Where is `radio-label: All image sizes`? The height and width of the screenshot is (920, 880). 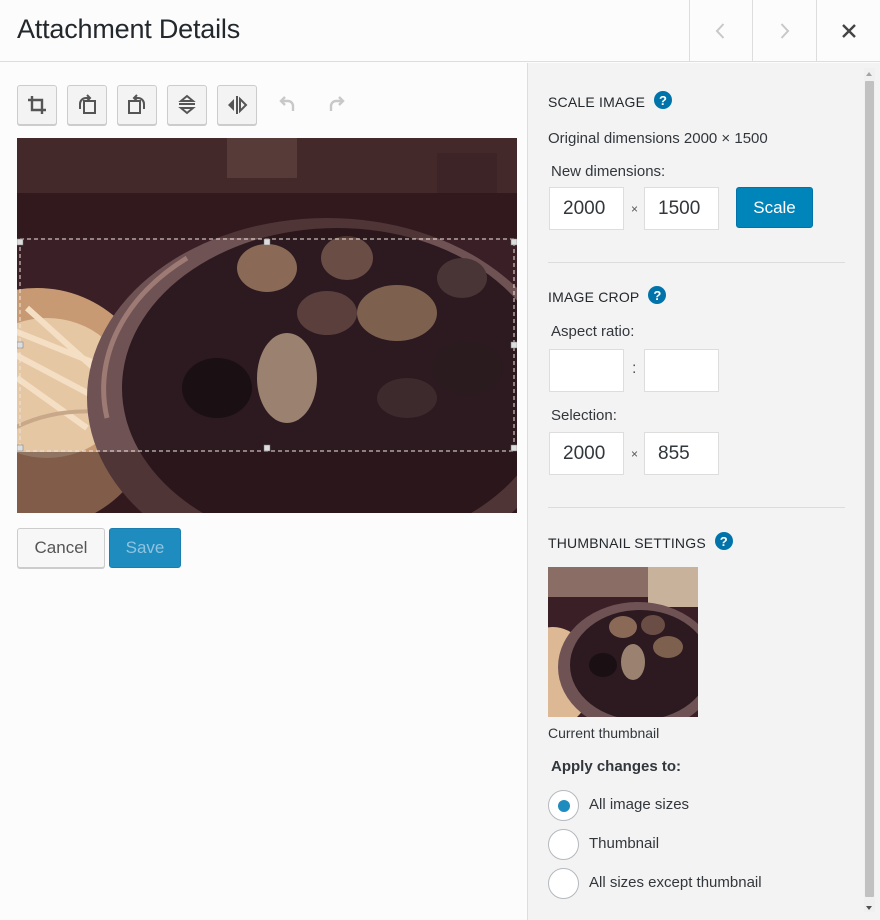 radio-label: All image sizes is located at coordinates (639, 804).